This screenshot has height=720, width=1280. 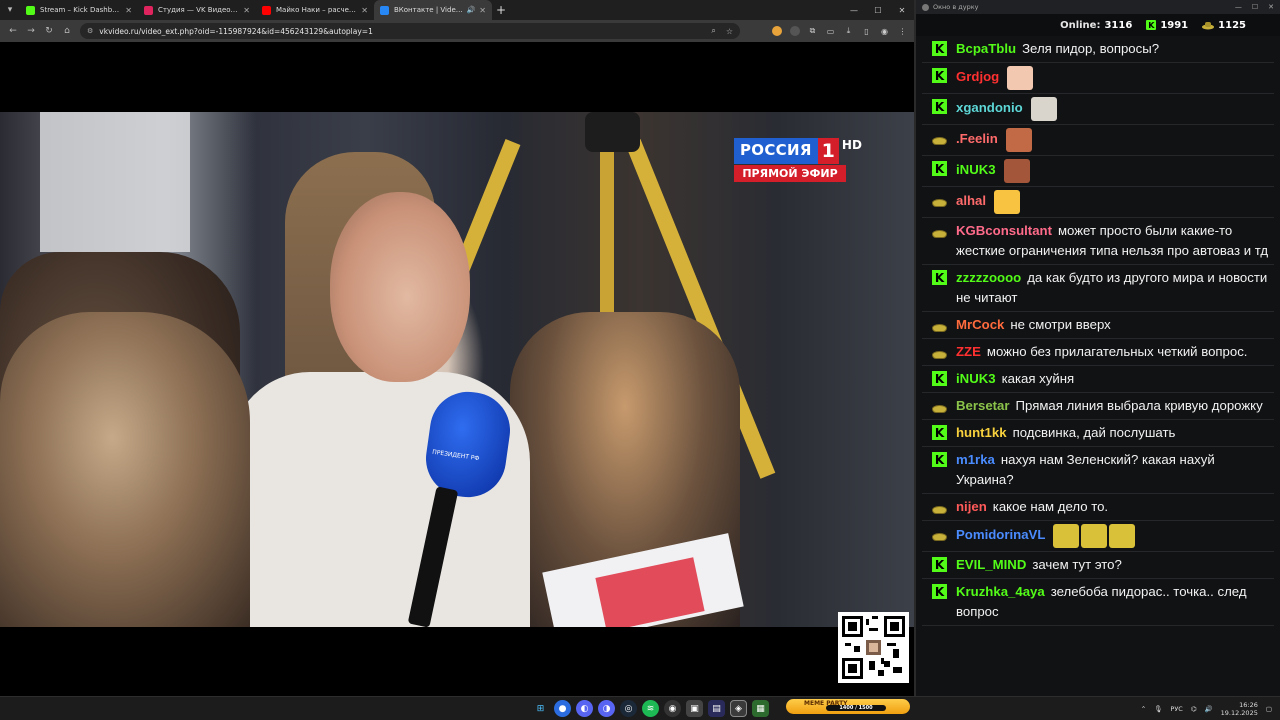 I want to click on chat-username: Bersetar, so click(x=983, y=405).